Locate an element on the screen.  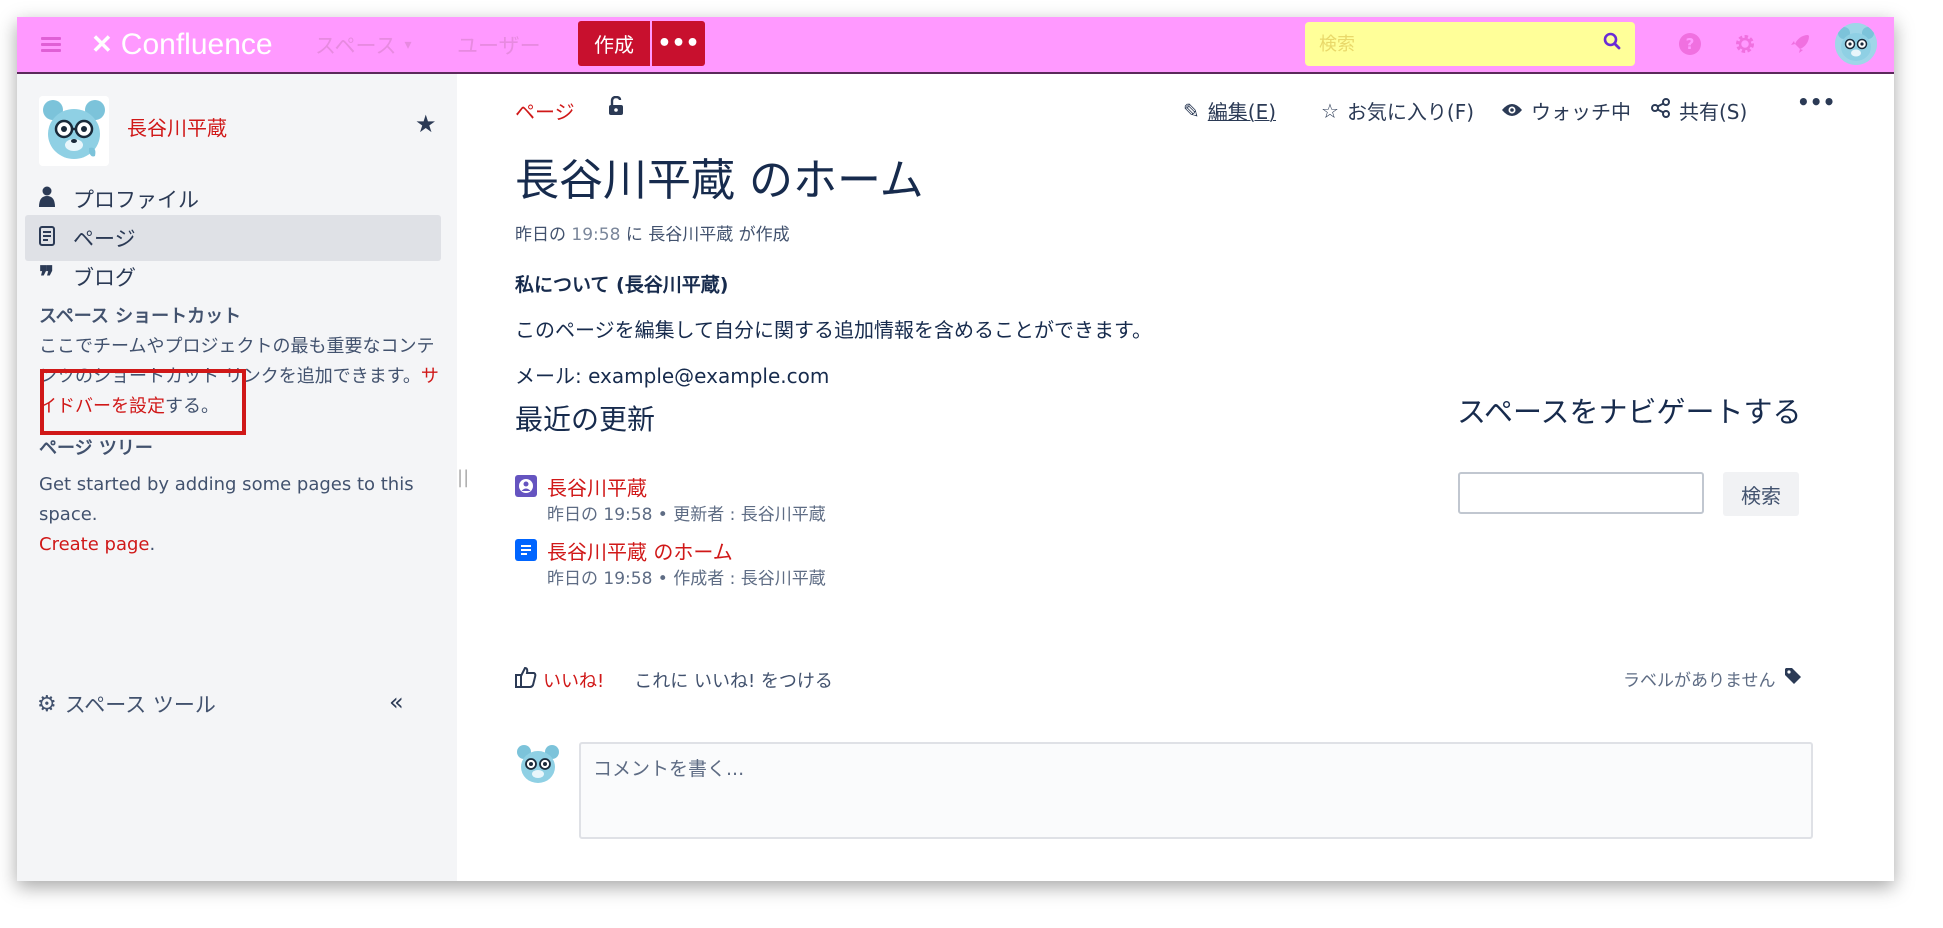
breadcrumb-pages: ページ is located at coordinates (545, 110).